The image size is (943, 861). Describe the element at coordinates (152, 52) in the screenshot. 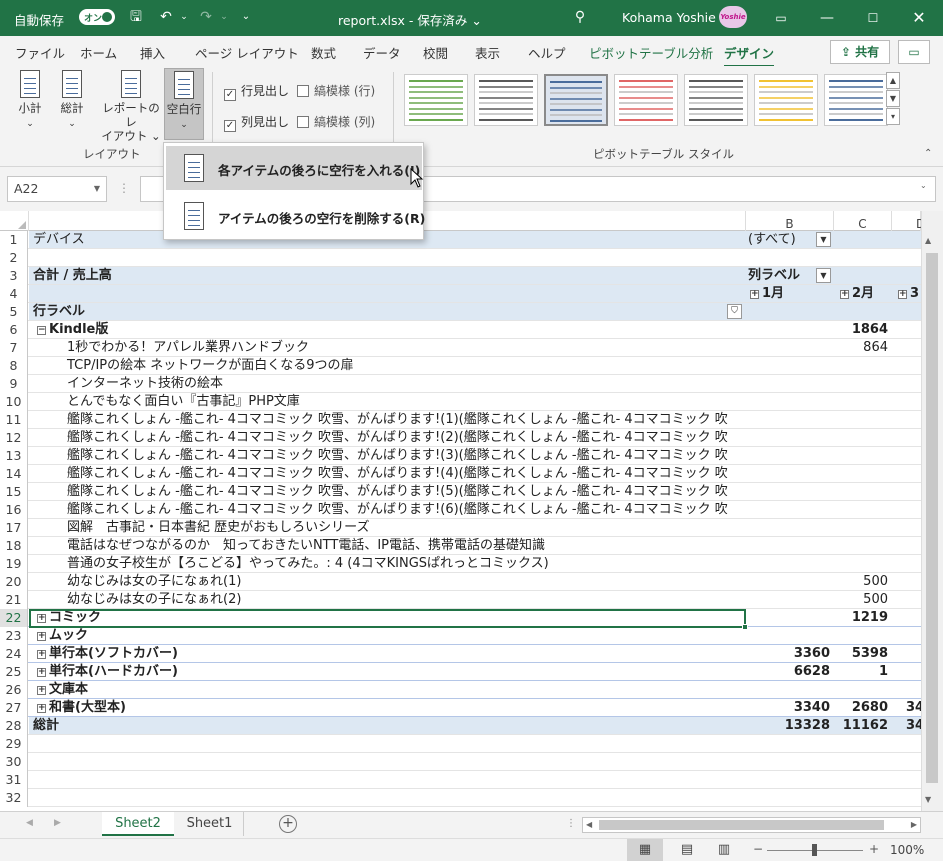

I see `tab-insert: 挿入` at that location.